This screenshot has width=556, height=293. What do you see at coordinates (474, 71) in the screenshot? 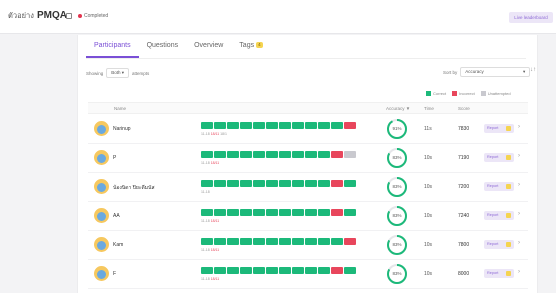
I see `sort-value: Accuracy` at bounding box center [474, 71].